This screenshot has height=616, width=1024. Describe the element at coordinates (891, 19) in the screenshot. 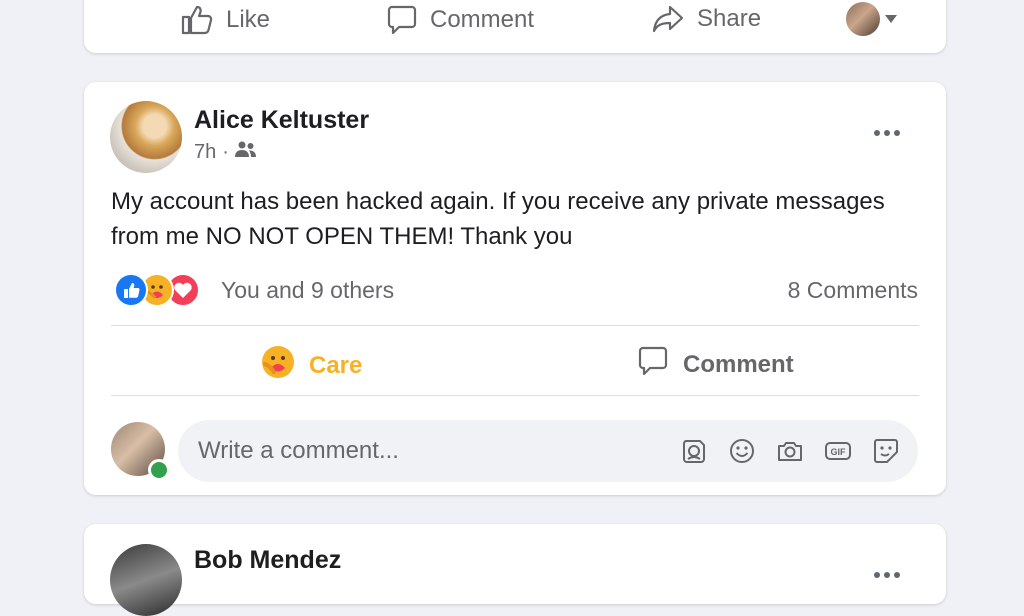

I see `caret-down-icon` at that location.